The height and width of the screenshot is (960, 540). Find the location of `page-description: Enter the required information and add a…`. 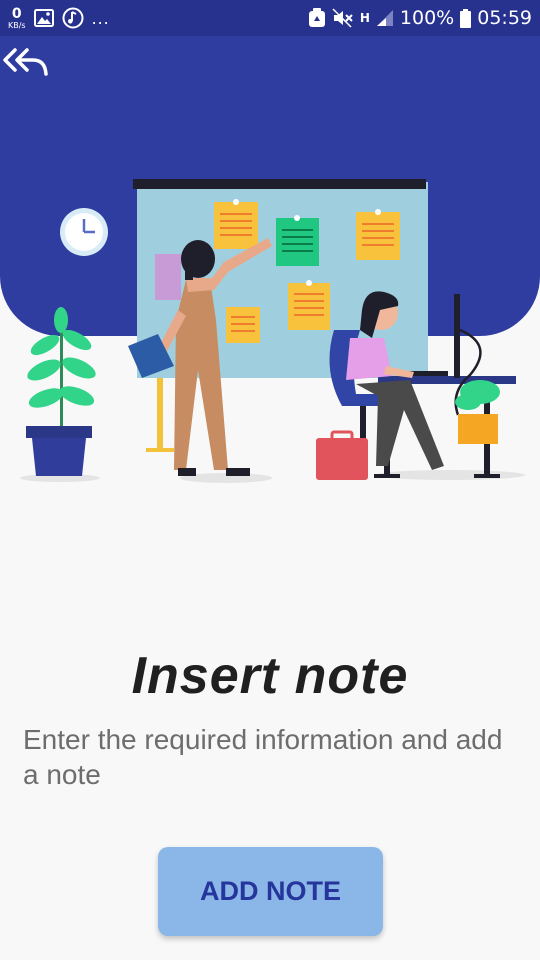

page-description: Enter the required information and add a… is located at coordinates (263, 757).